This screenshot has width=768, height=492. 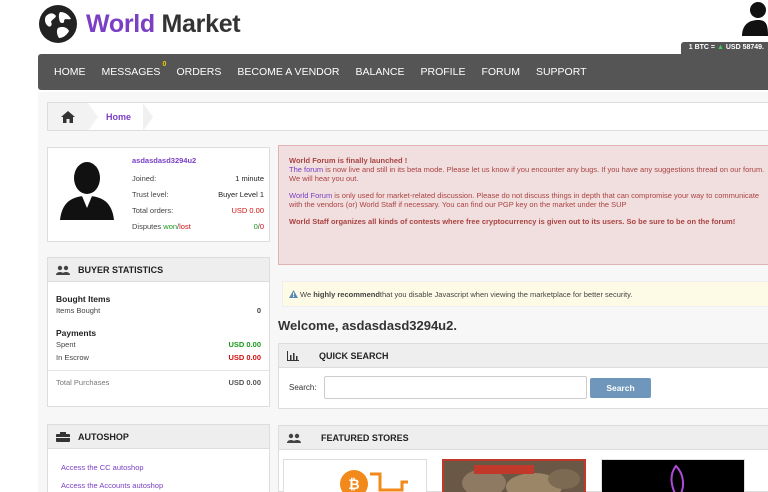 I want to click on escrow-value: USD 0.00, so click(x=244, y=357).